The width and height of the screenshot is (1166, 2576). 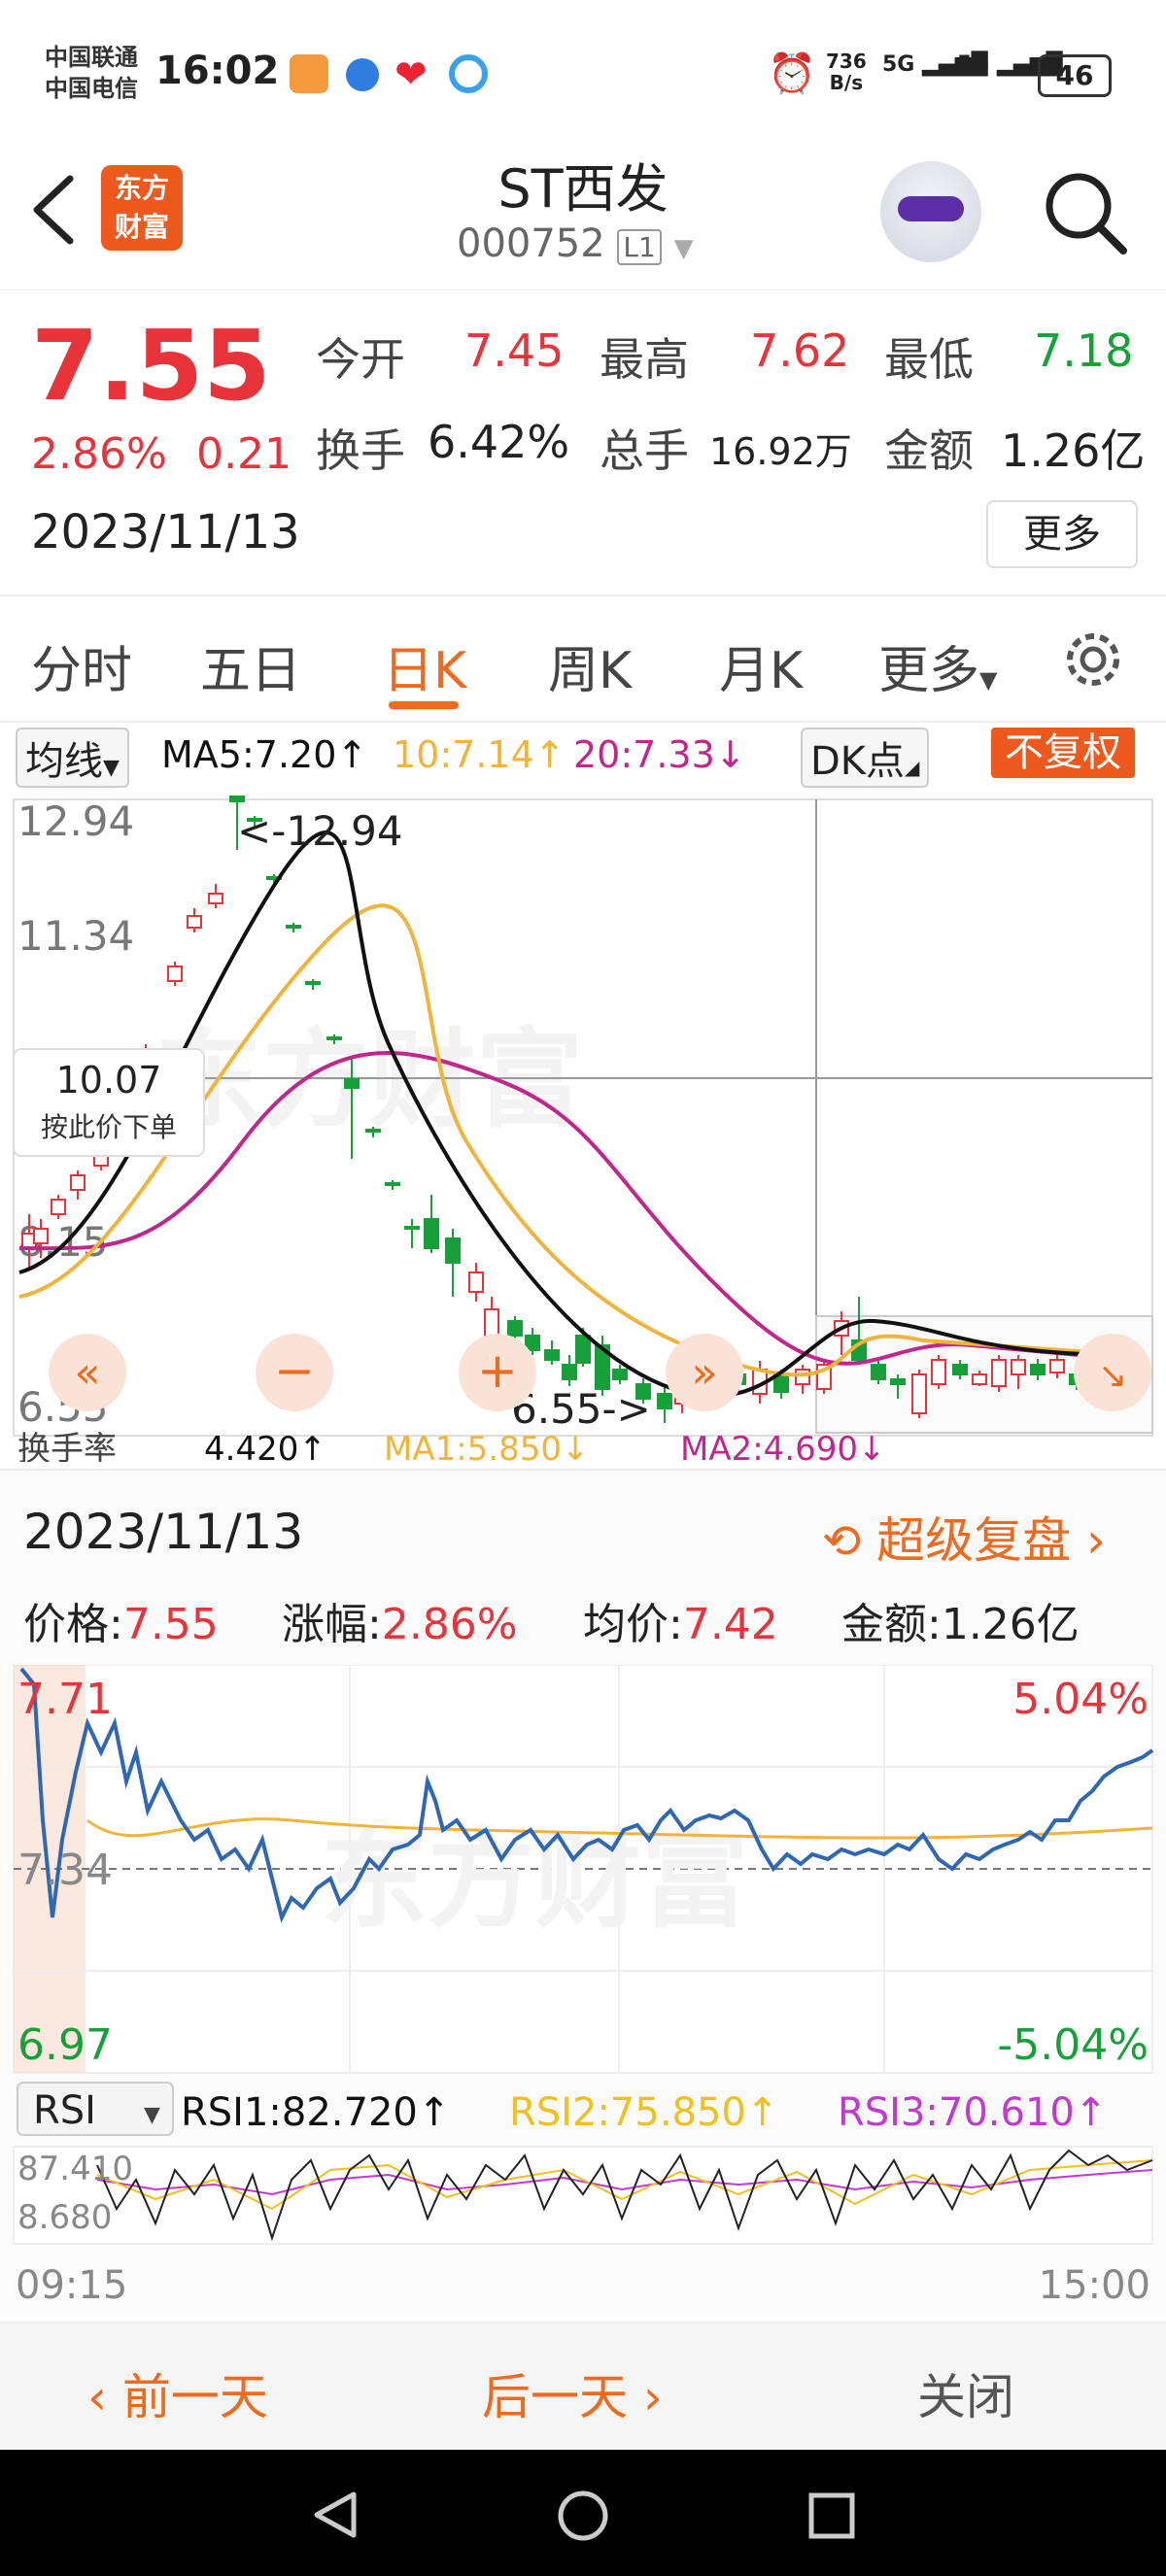 What do you see at coordinates (1093, 660) in the screenshot?
I see `settings-gear-icon` at bounding box center [1093, 660].